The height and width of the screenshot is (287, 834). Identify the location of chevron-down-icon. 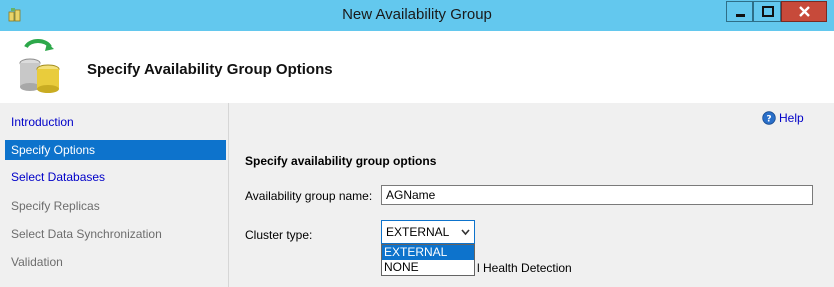
(465, 232).